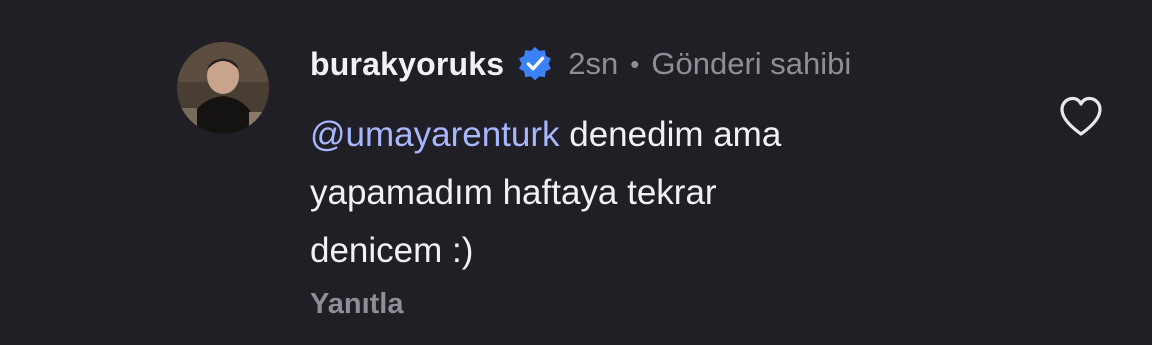 The width and height of the screenshot is (1152, 345). Describe the element at coordinates (435, 134) in the screenshot. I see `mention-link: @umayarenturk` at that location.